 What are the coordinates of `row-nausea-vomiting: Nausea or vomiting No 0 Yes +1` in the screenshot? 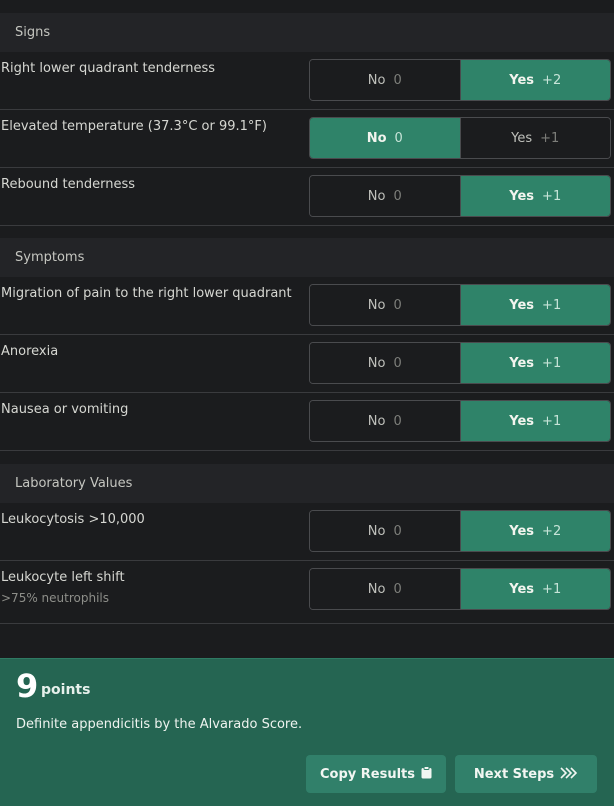 It's located at (307, 422).